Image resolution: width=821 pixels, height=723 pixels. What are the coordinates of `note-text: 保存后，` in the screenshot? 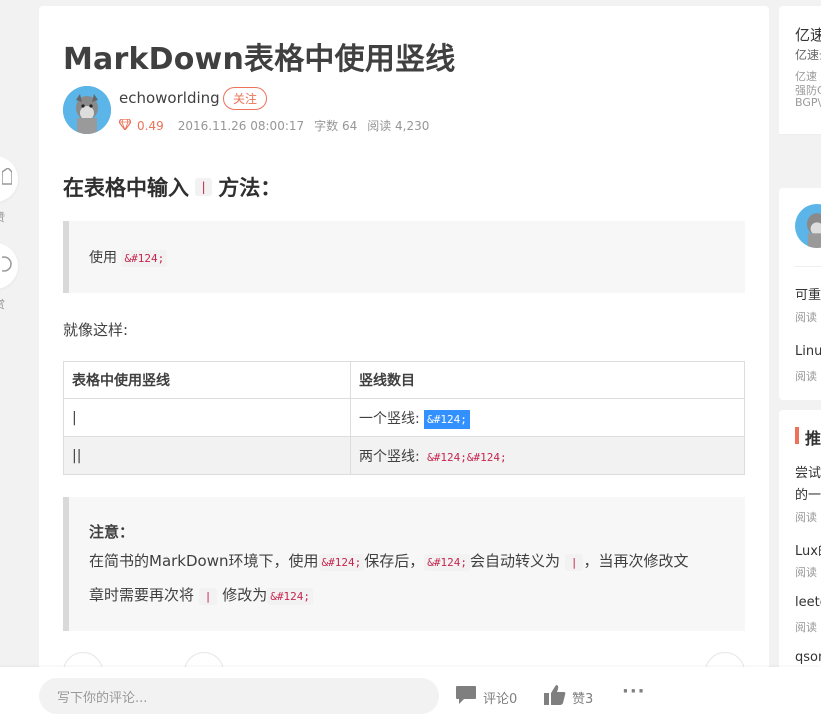 It's located at (394, 561).